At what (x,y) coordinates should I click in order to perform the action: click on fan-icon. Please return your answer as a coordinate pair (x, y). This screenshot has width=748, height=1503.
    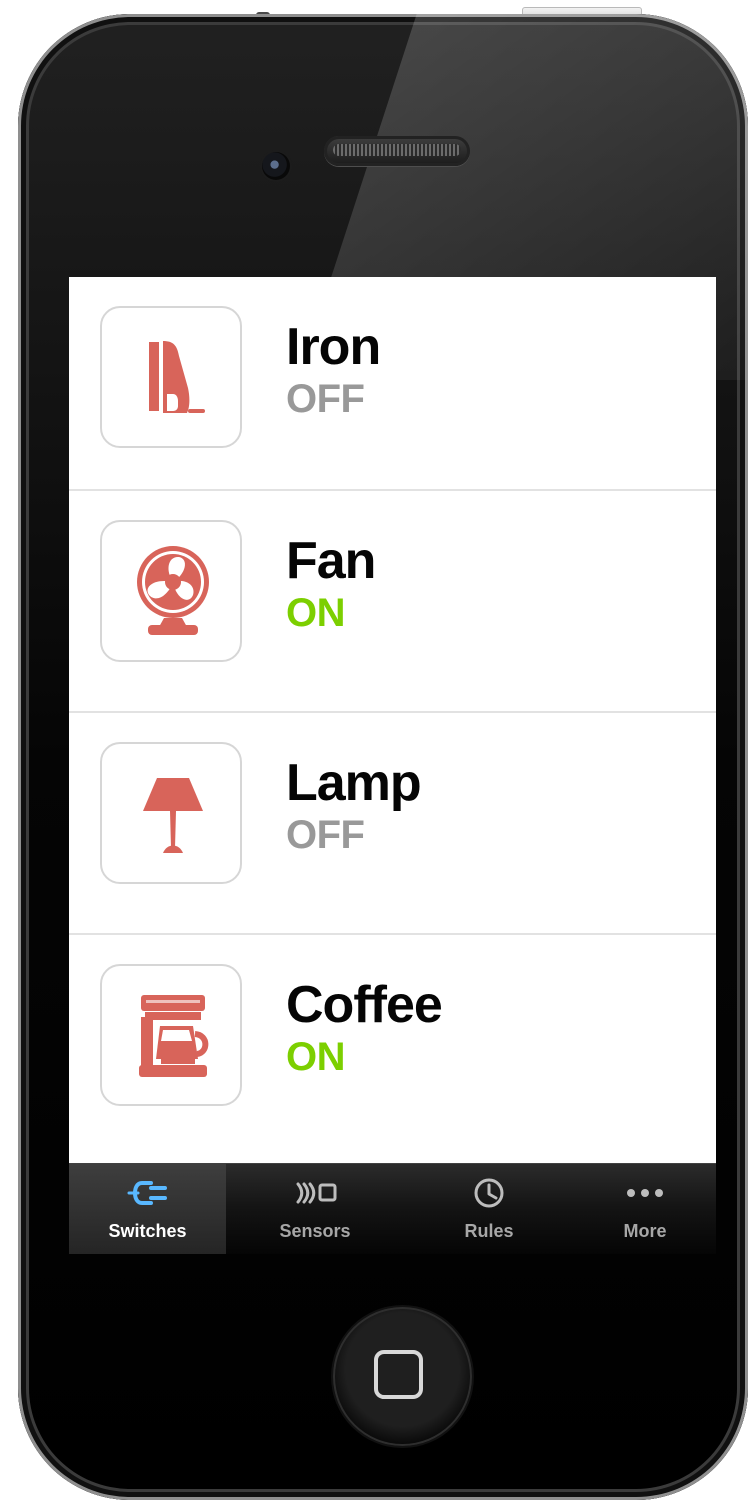
    Looking at the image, I should click on (173, 590).